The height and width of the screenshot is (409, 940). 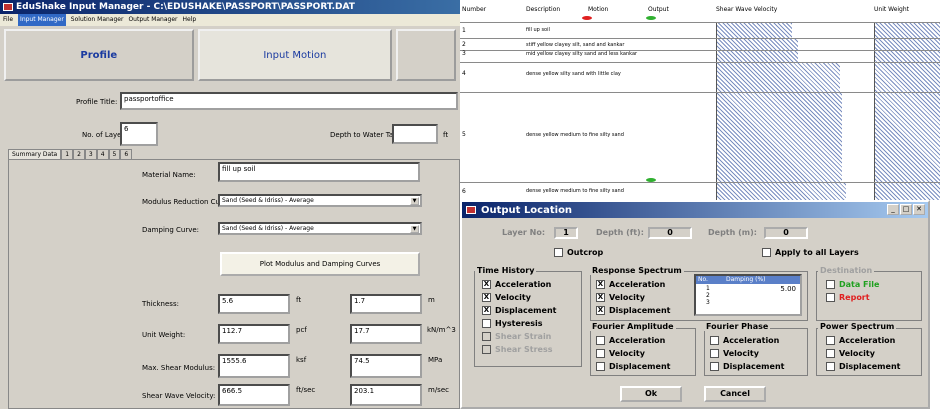 I want to click on menu-file: File, so click(x=8, y=20).